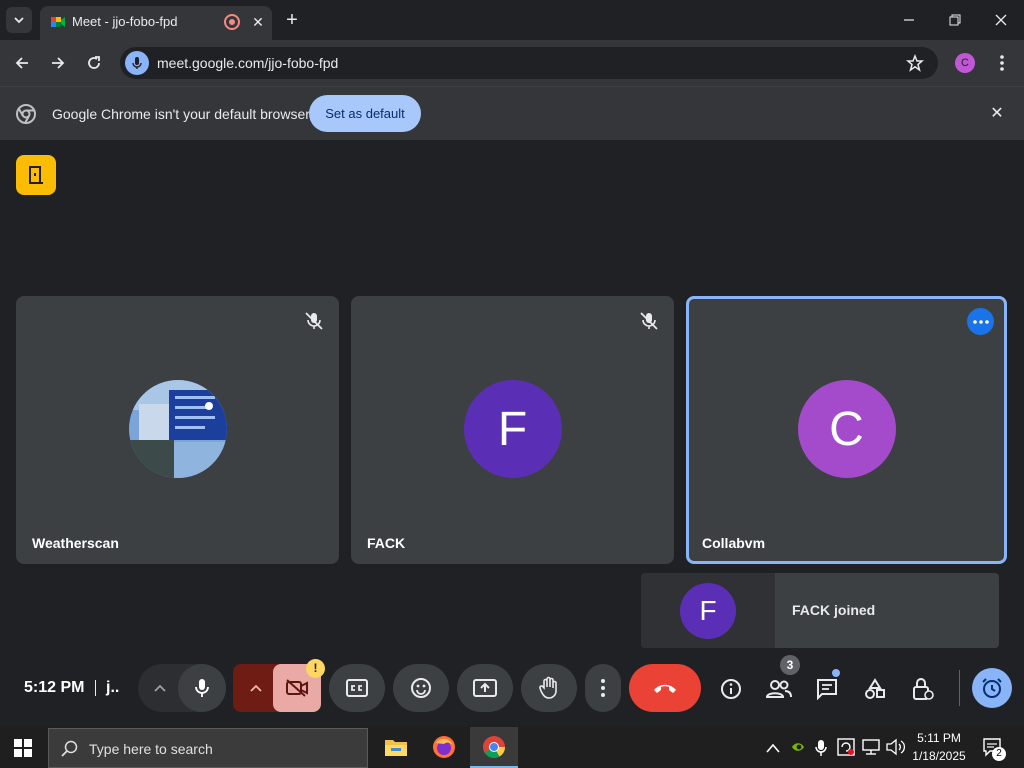  What do you see at coordinates (734, 543) in the screenshot?
I see `participant-name: Collabvm` at bounding box center [734, 543].